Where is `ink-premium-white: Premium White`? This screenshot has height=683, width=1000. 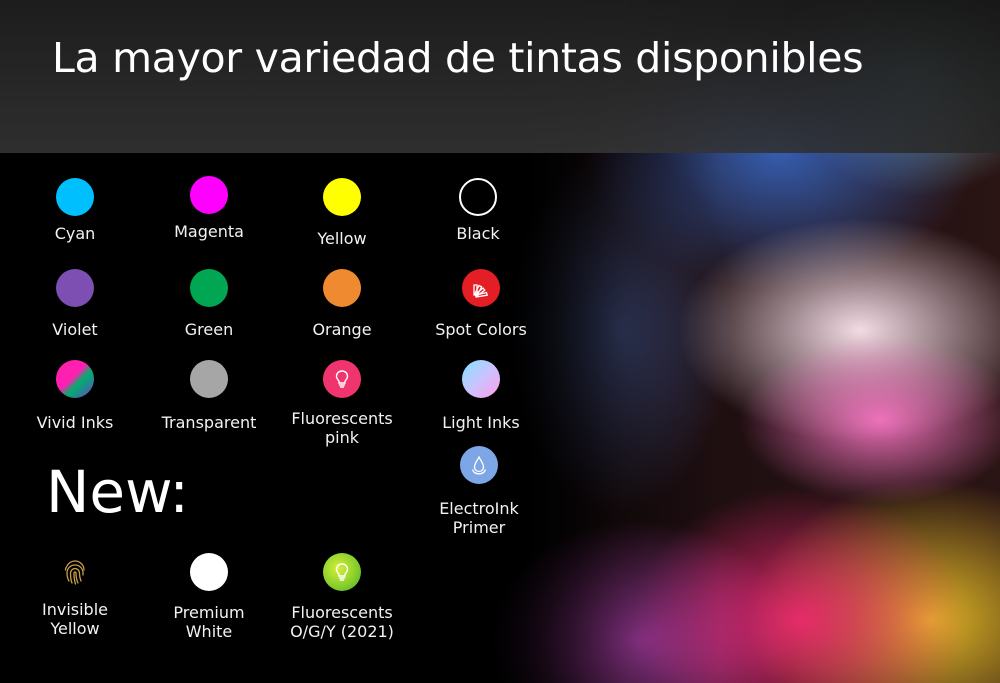 ink-premium-white: Premium White is located at coordinates (209, 597).